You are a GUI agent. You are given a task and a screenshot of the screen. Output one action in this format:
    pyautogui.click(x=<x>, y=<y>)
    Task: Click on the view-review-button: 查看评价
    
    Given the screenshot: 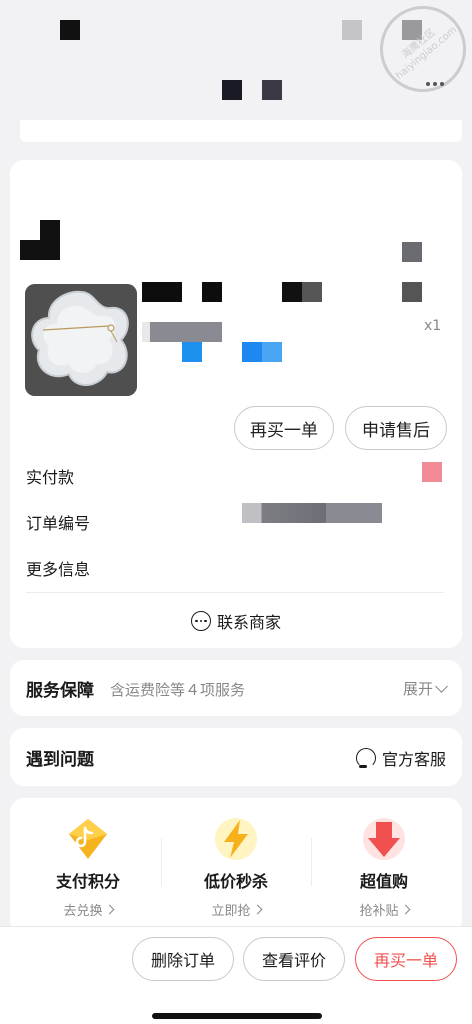 What is the action you would take?
    pyautogui.click(x=294, y=959)
    